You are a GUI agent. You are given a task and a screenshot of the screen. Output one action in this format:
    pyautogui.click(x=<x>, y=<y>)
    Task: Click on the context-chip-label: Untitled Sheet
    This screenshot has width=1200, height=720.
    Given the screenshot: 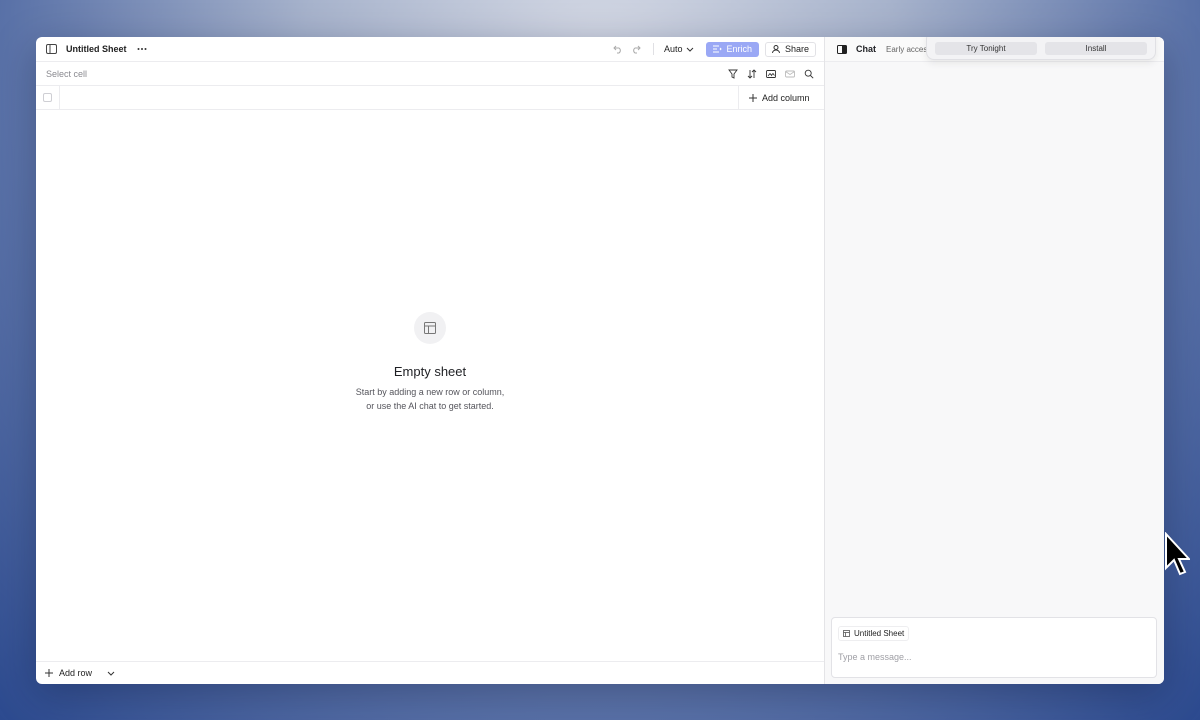 What is the action you would take?
    pyautogui.click(x=879, y=633)
    